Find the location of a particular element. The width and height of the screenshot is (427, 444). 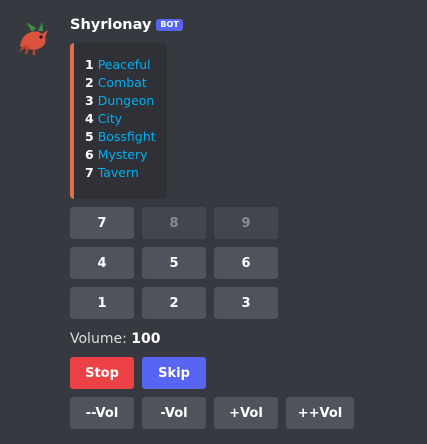

link-combat: Combat is located at coordinates (122, 82).